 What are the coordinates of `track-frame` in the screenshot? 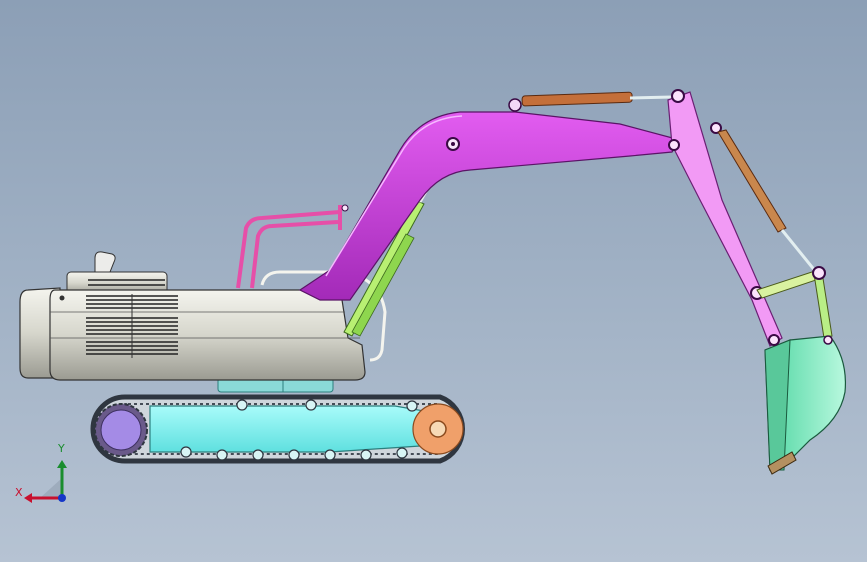 It's located at (295, 429).